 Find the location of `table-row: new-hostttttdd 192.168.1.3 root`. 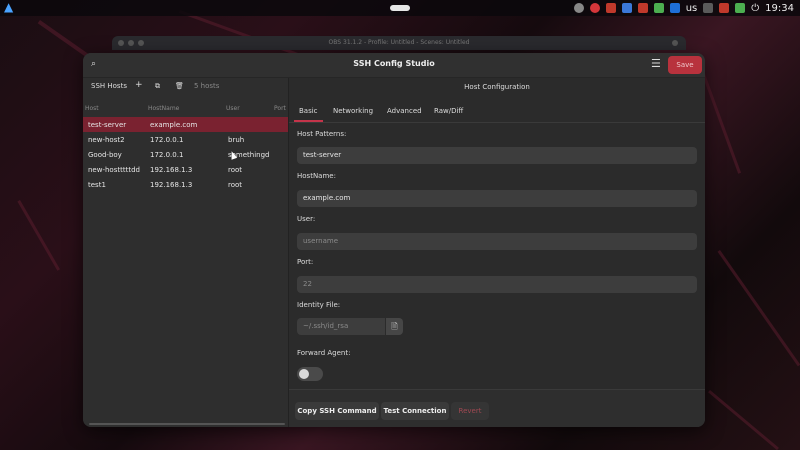

table-row: new-hostttttdd 192.168.1.3 root is located at coordinates (185, 169).